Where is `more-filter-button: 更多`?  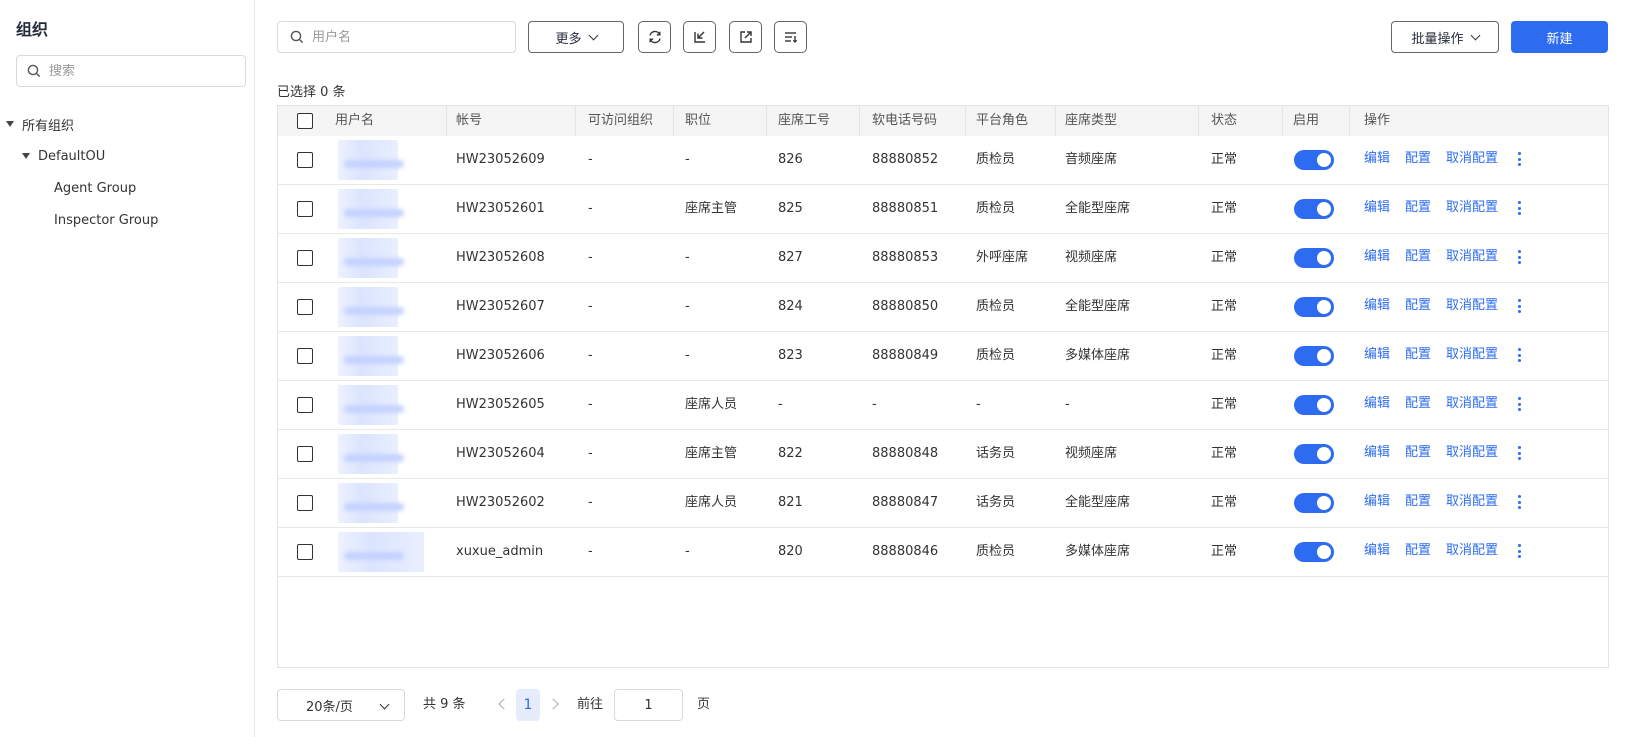
more-filter-button: 更多 is located at coordinates (576, 37).